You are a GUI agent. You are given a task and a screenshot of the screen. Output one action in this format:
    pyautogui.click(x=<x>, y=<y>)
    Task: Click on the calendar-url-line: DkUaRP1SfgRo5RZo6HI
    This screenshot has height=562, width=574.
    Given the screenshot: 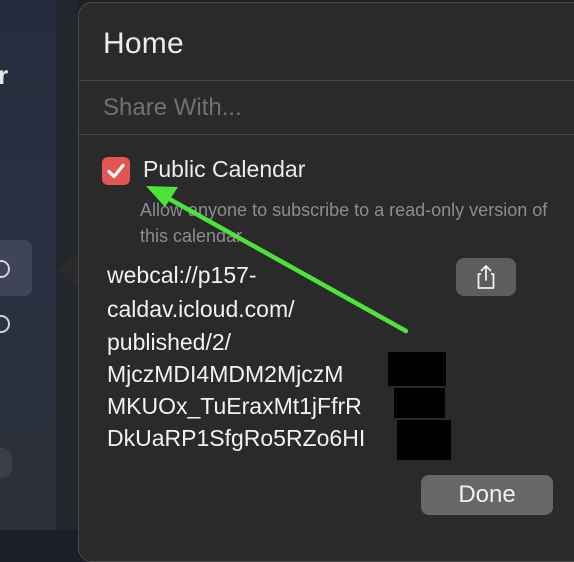 What is the action you would take?
    pyautogui.click(x=236, y=438)
    